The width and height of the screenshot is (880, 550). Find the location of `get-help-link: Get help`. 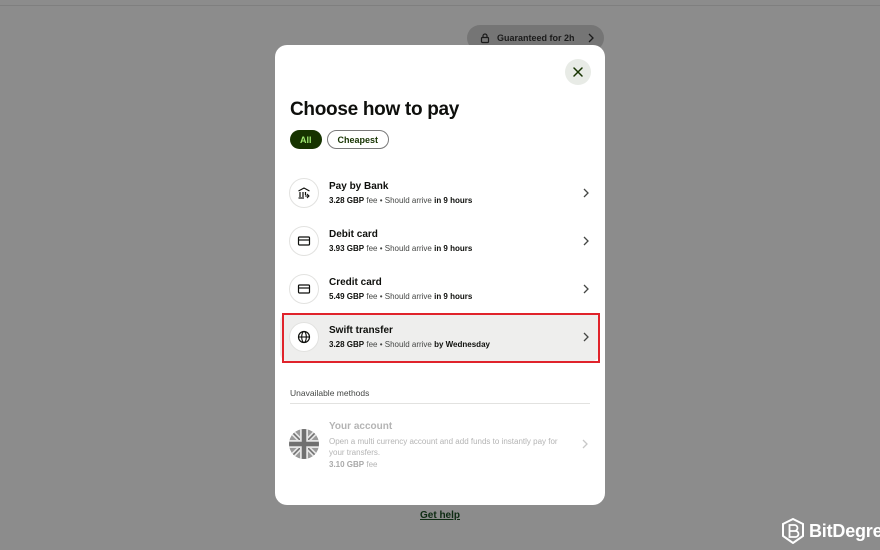

get-help-link: Get help is located at coordinates (440, 515).